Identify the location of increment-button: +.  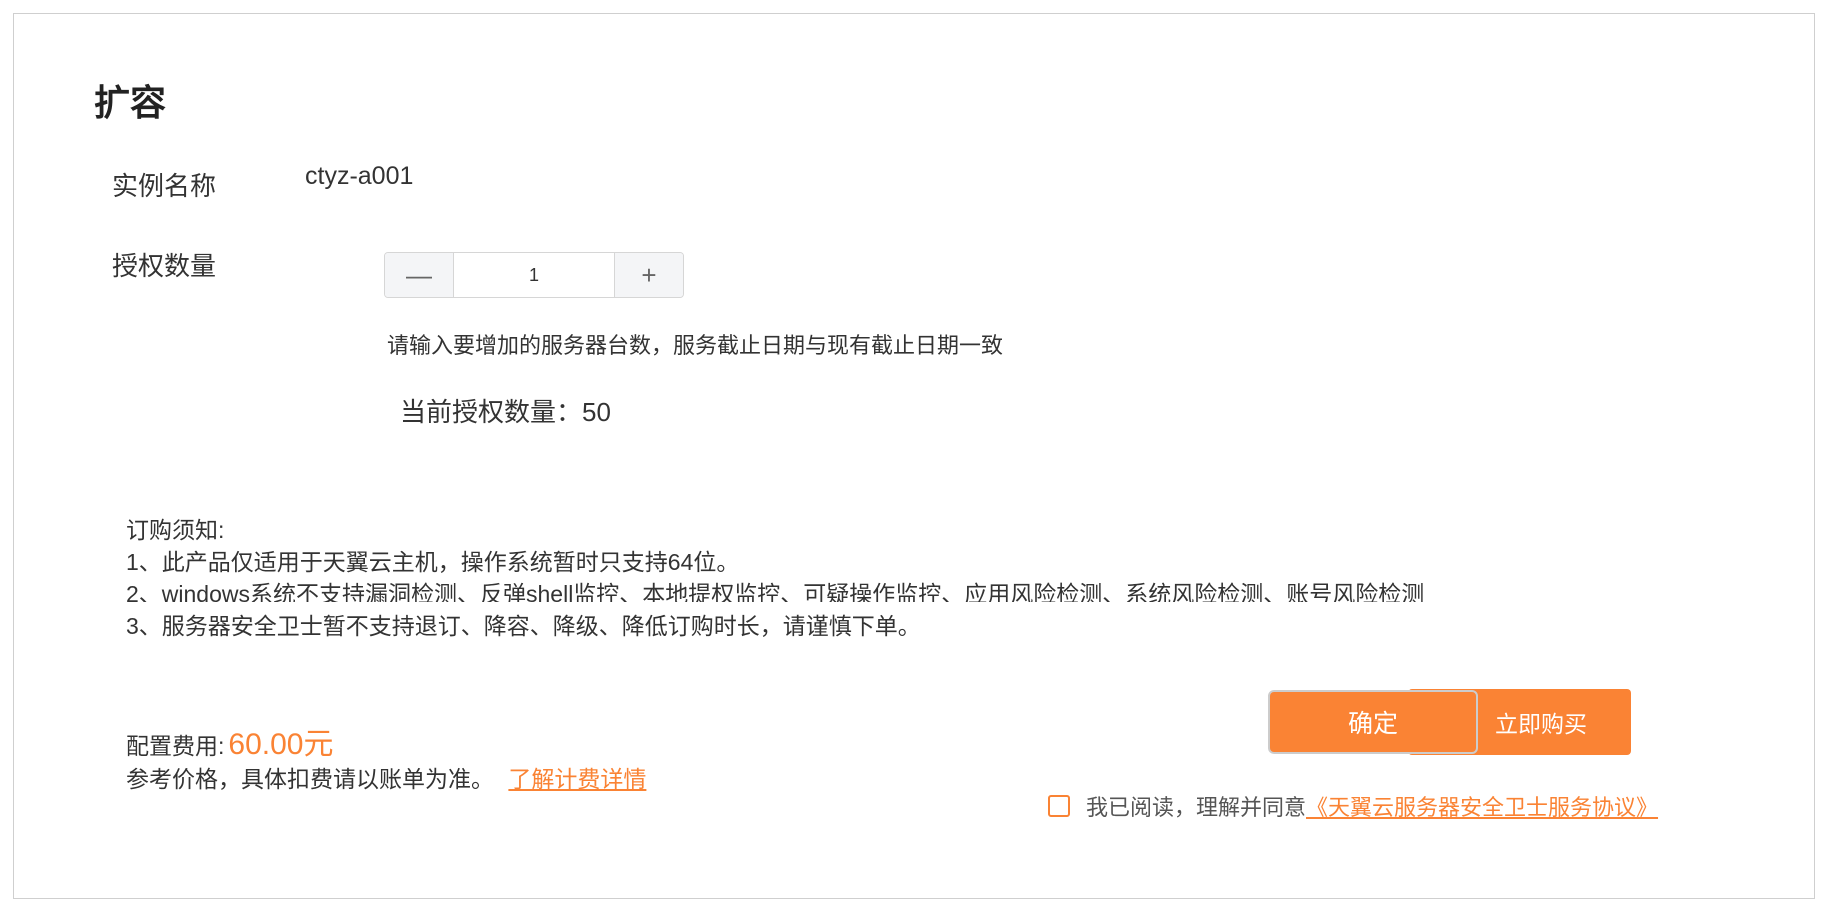
(648, 275).